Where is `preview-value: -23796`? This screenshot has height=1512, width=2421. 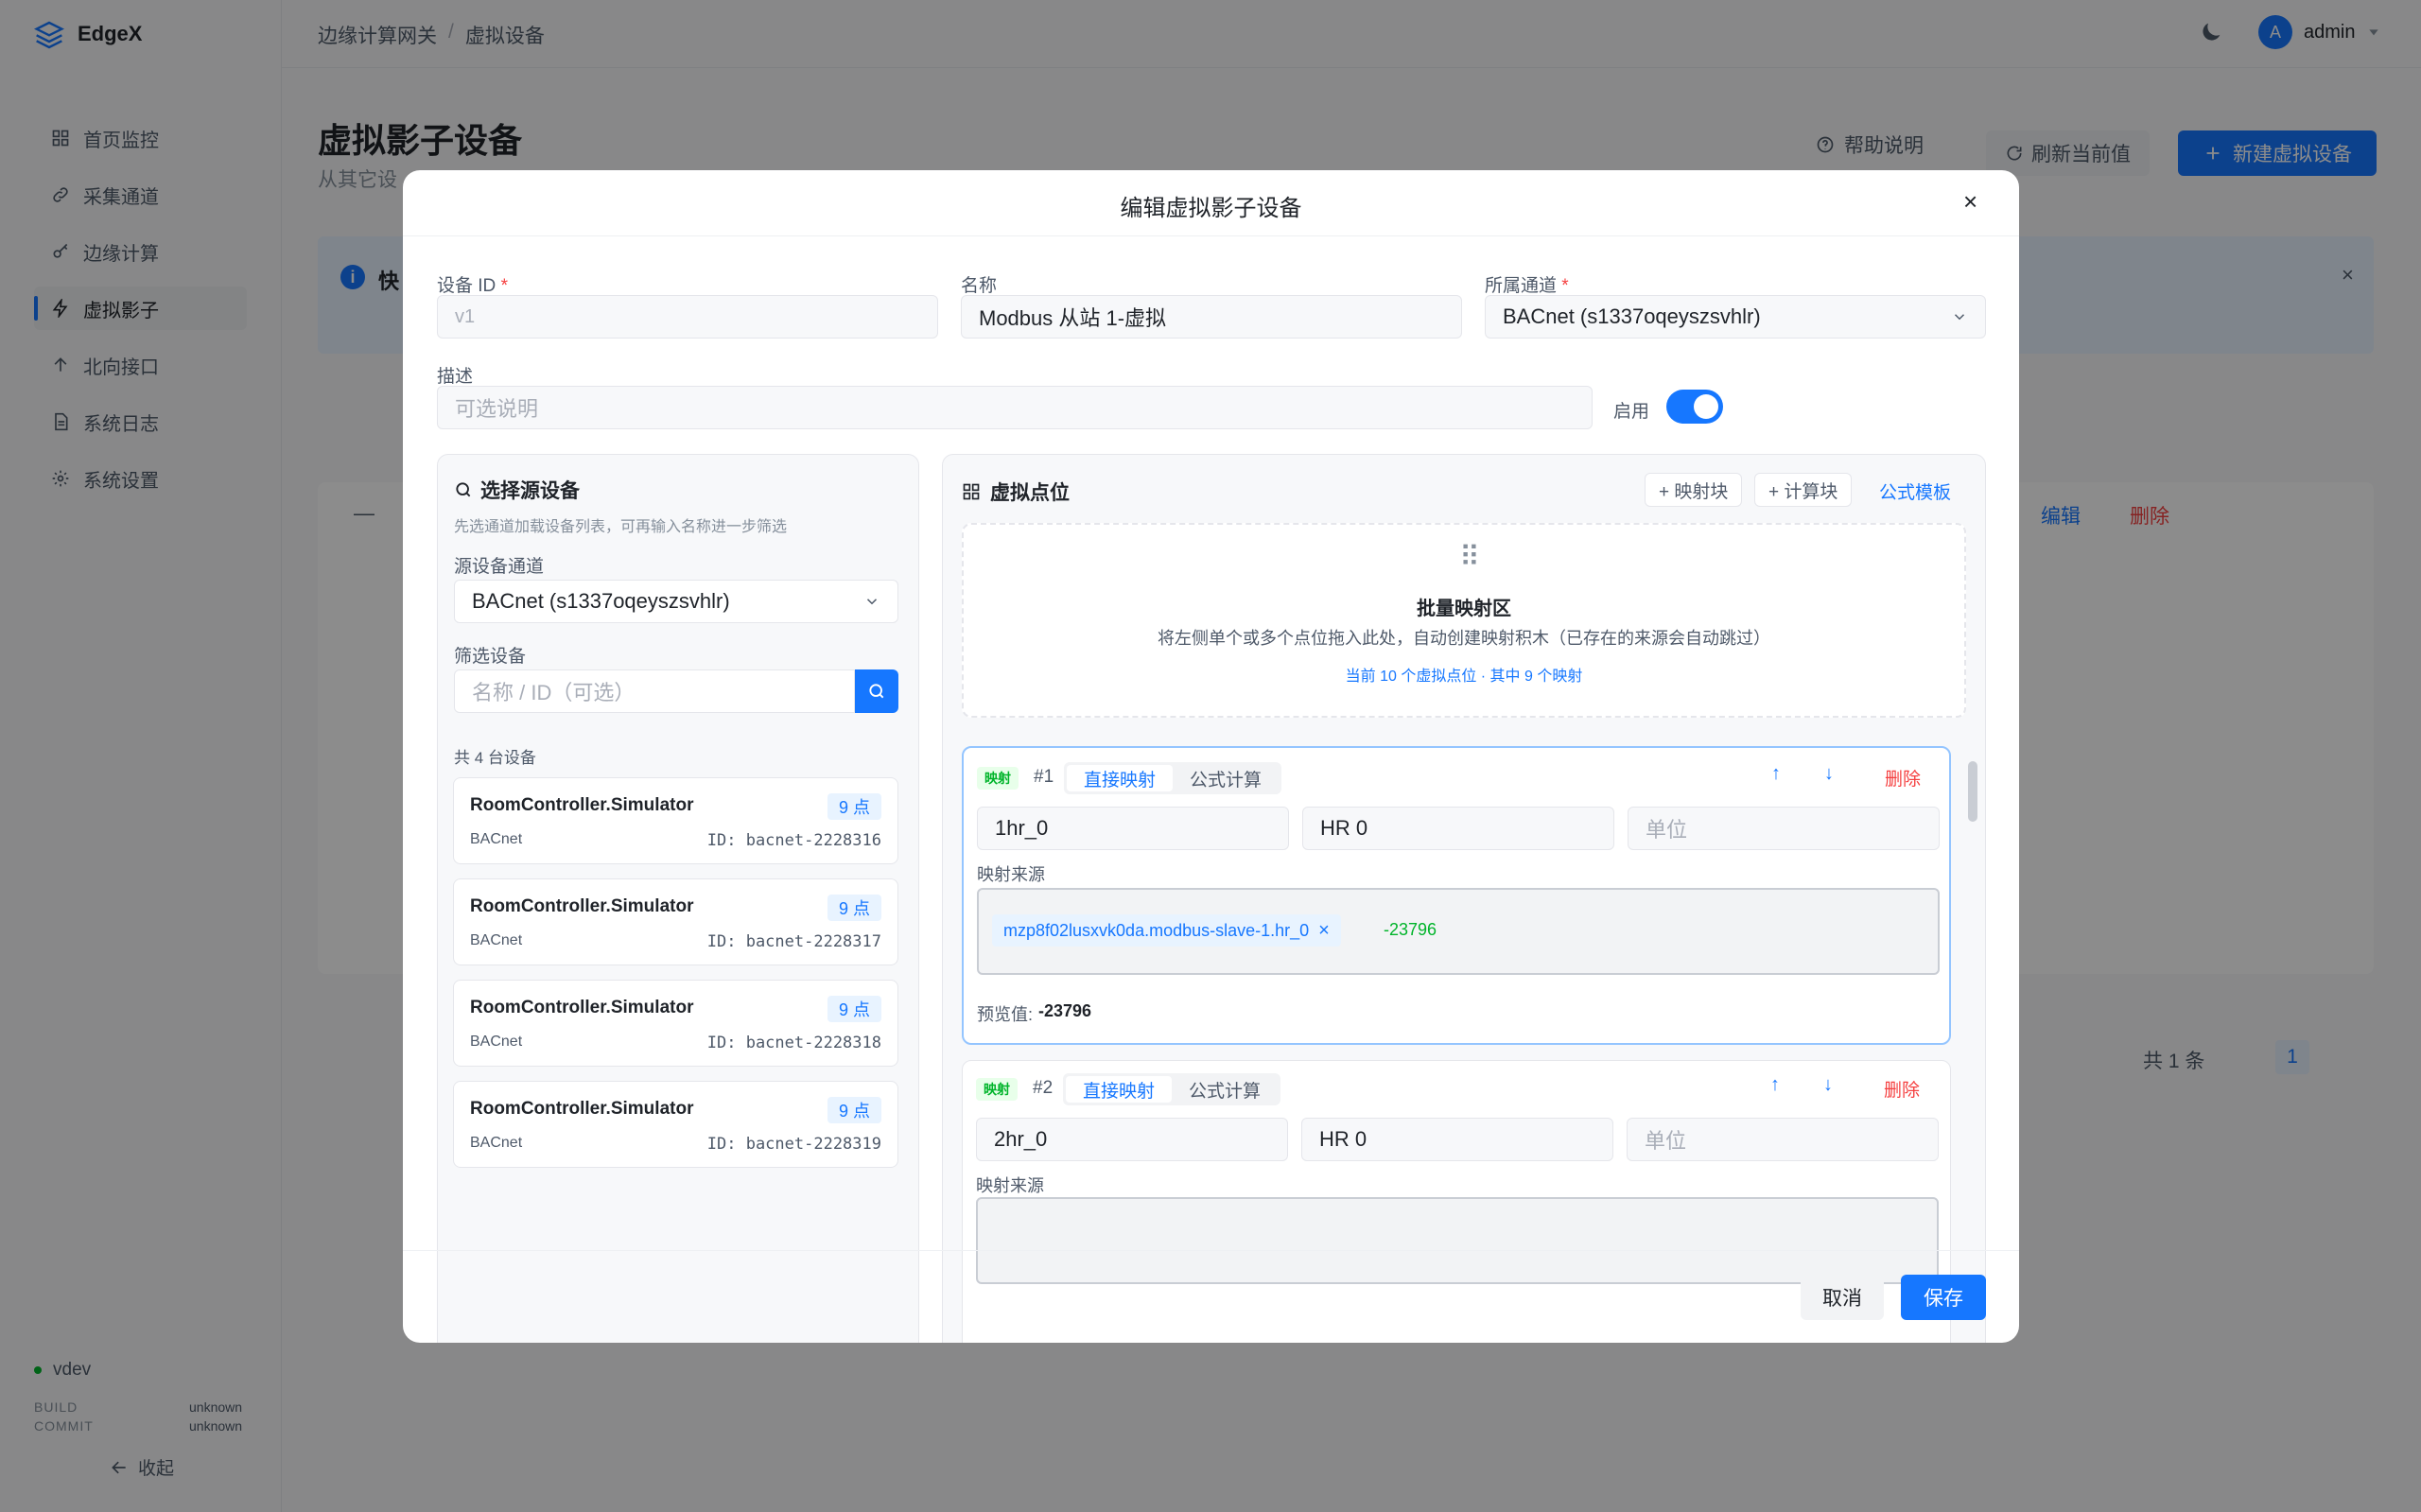
preview-value: -23796 is located at coordinates (1065, 1010).